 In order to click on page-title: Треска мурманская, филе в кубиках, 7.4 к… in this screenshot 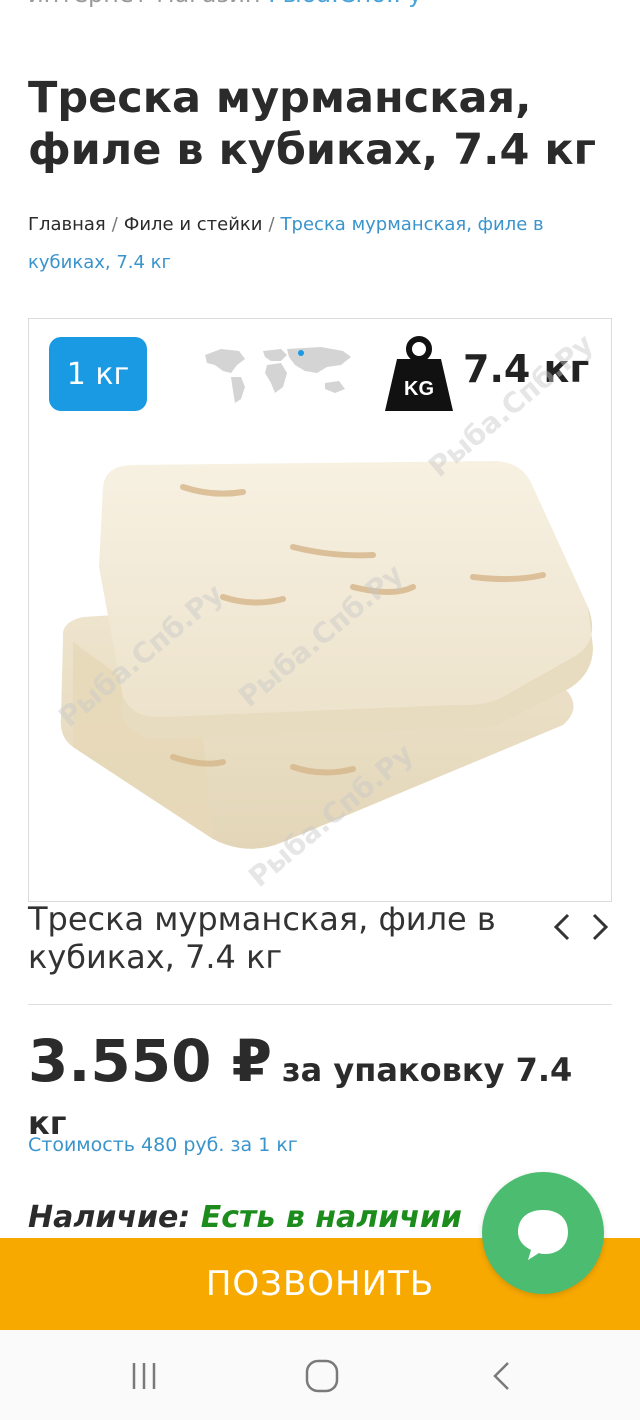, I will do `click(312, 124)`.